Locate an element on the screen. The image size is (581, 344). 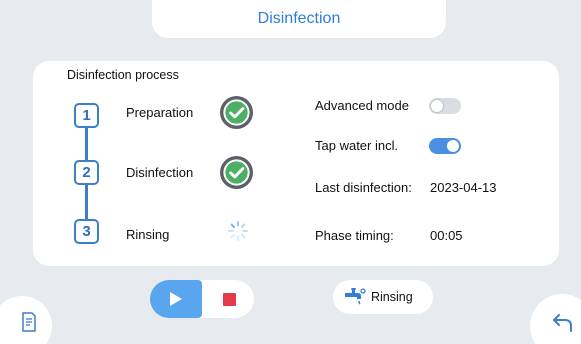
playback-controls is located at coordinates (202, 299).